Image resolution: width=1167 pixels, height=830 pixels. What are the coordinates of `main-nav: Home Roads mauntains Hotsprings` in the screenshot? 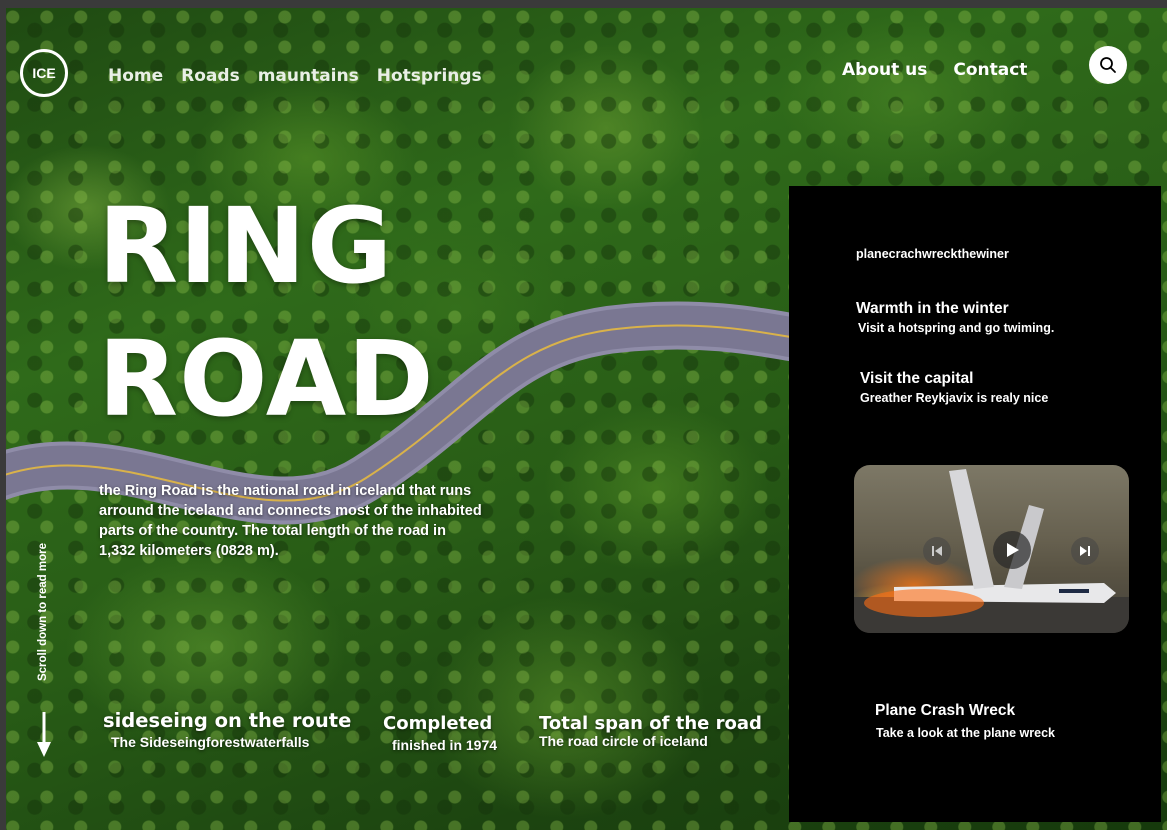 It's located at (304, 76).